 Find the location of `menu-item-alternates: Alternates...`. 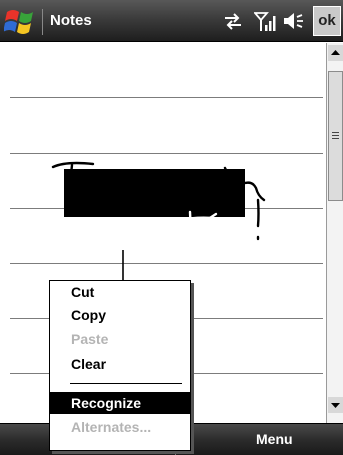

menu-item-alternates: Alternates... is located at coordinates (111, 427).